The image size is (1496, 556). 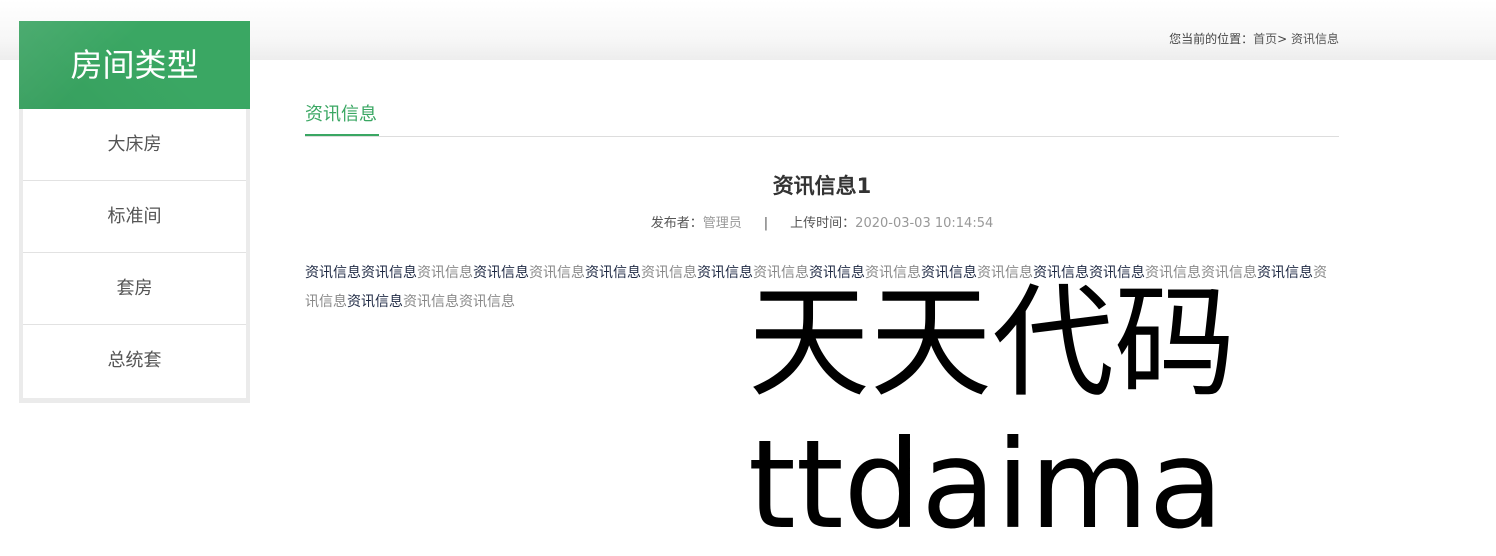 I want to click on breadcrumb-current: 资讯信息, so click(x=1315, y=39).